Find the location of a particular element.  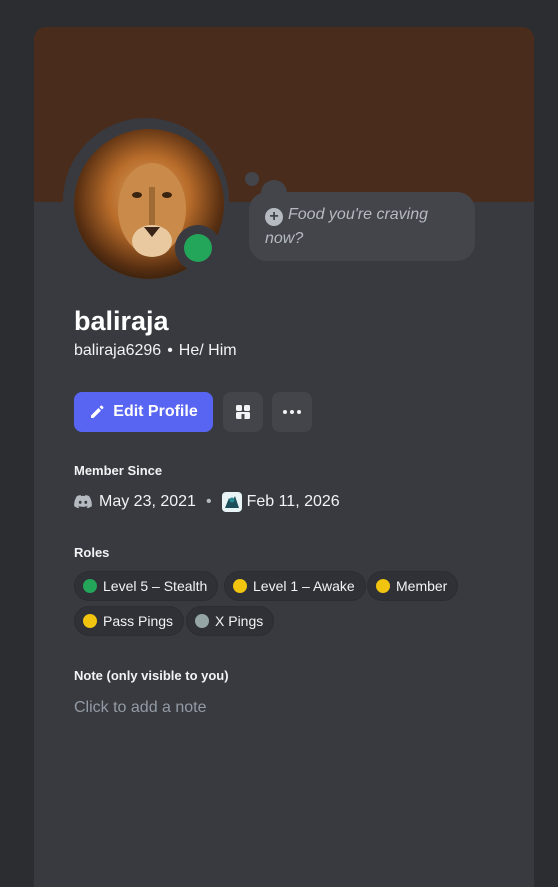

member-since-title: Member Since is located at coordinates (118, 470).